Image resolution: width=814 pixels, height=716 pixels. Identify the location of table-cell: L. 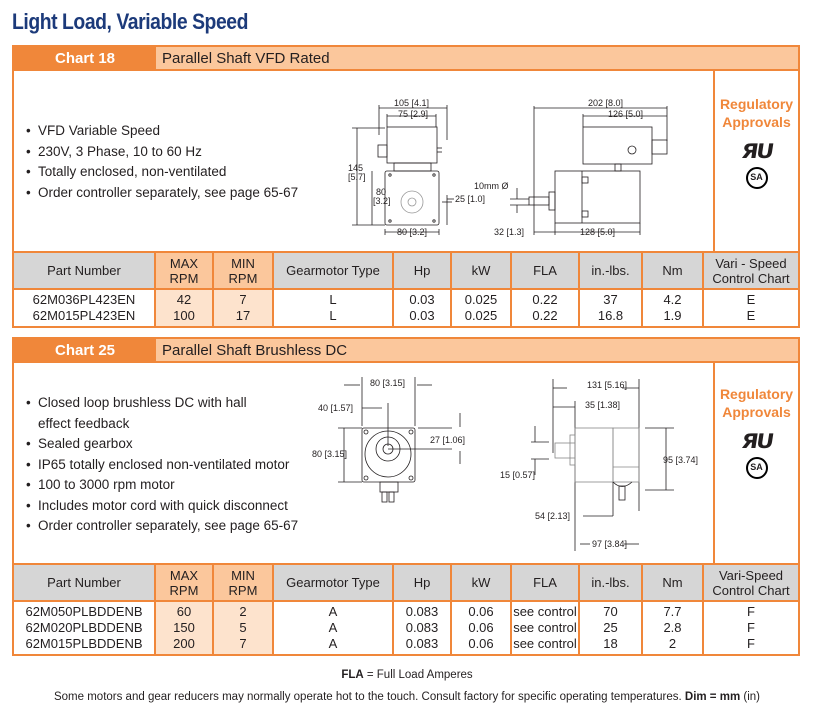
(333, 298).